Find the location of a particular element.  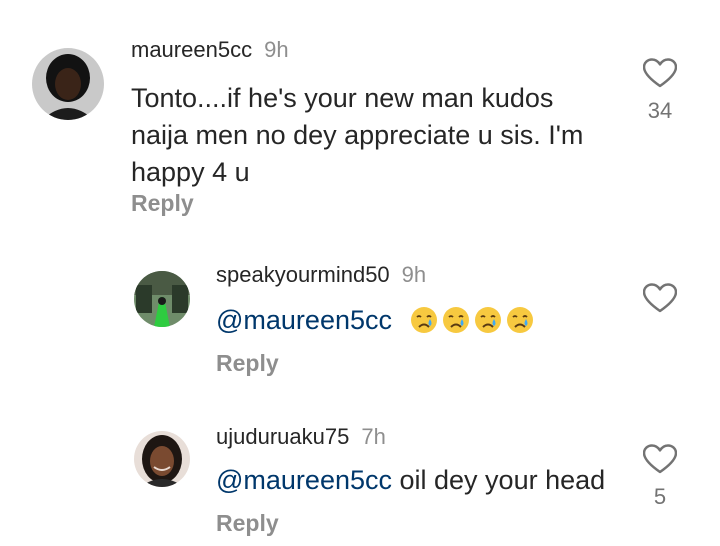

username: maureen5cc is located at coordinates (191, 49).